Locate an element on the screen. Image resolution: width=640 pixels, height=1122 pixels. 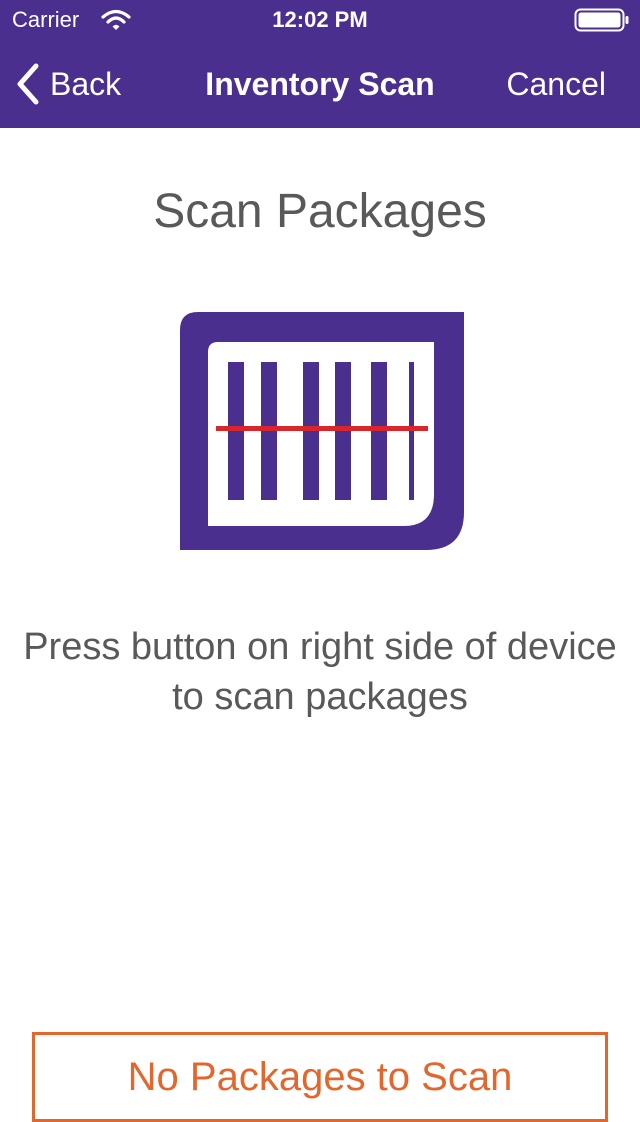
cancel-button: Cancel is located at coordinates (556, 84).